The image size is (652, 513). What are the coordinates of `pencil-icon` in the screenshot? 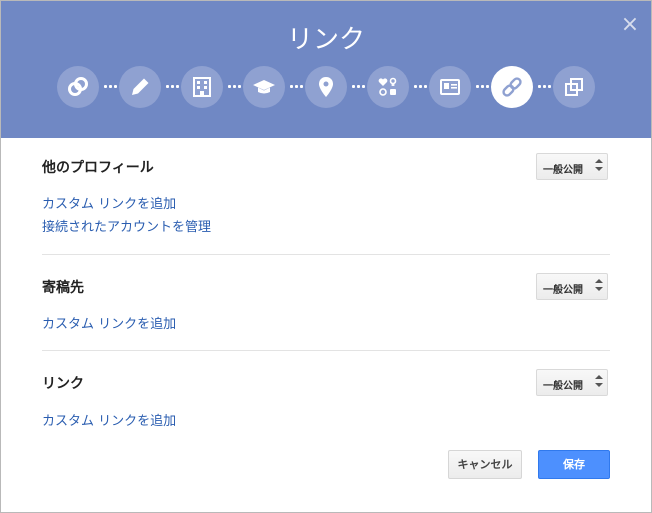 It's located at (140, 86).